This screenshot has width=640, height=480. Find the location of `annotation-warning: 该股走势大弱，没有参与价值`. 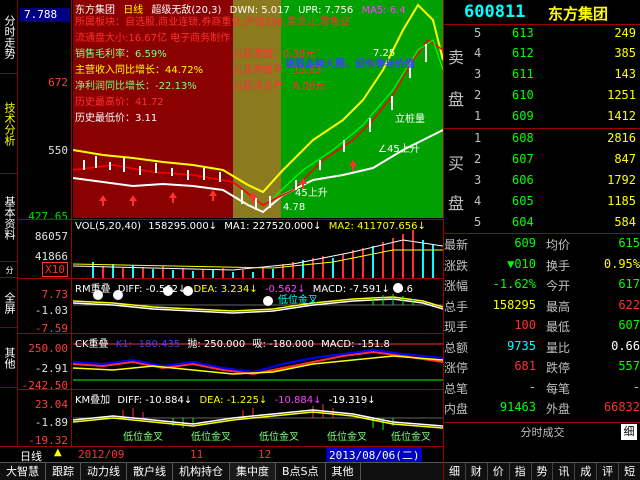

annotation-warning: 该股走势大弱，没有参与价值 is located at coordinates (350, 64).